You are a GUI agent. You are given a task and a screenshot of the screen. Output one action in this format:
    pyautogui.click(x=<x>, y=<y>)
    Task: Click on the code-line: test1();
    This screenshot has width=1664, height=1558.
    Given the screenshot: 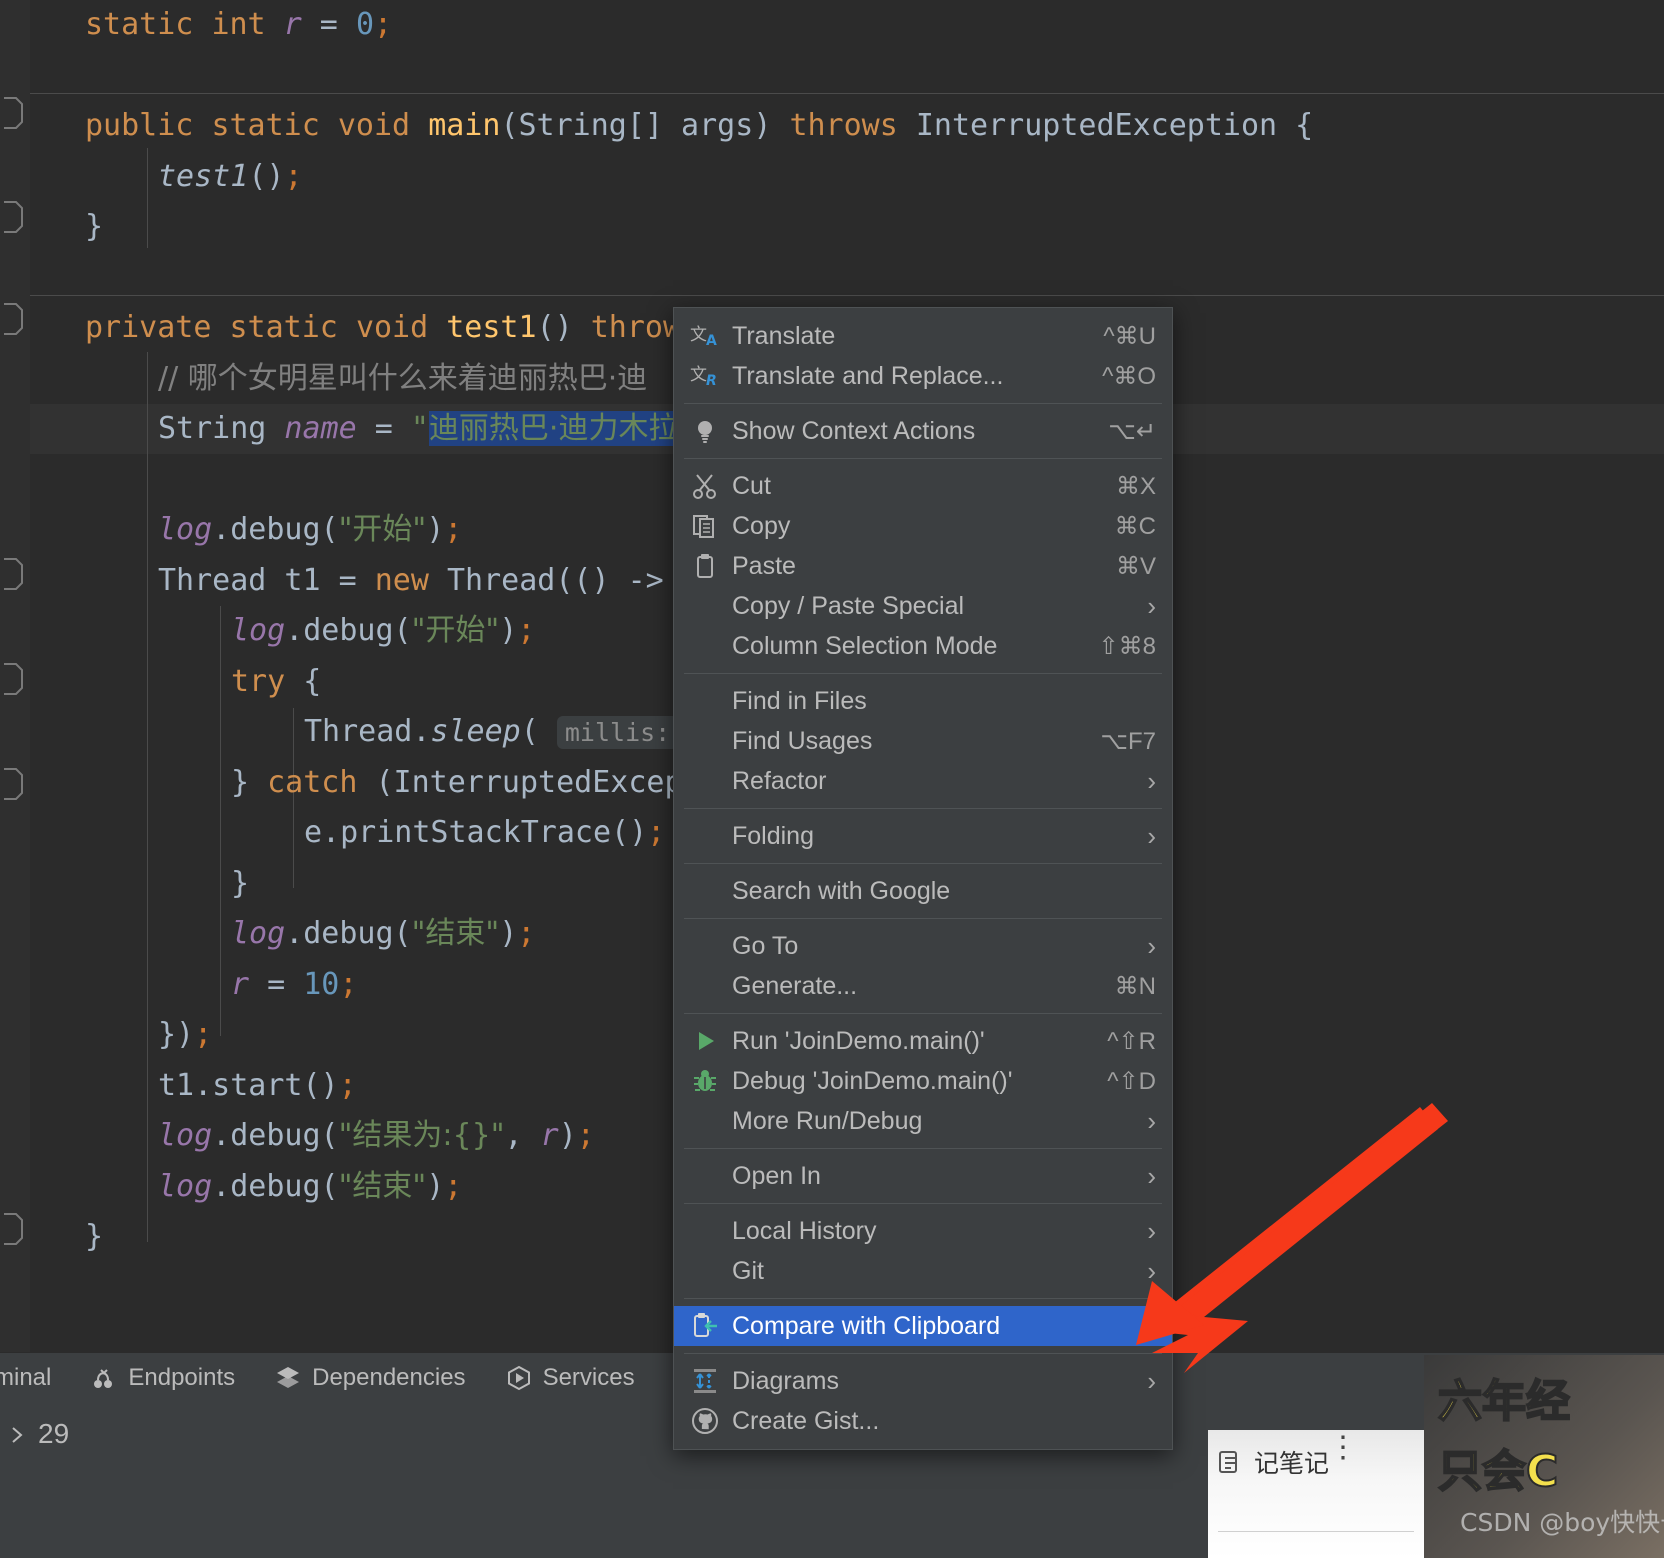 What is the action you would take?
    pyautogui.click(x=671, y=177)
    